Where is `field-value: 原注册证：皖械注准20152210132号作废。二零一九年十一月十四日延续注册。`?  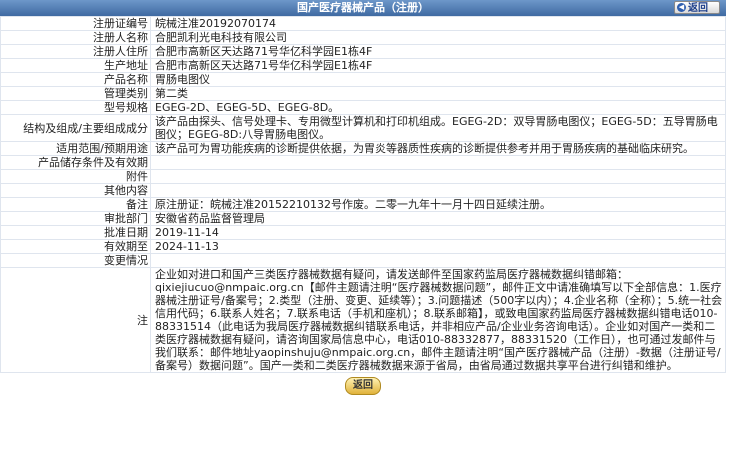 field-value: 原注册证：皖械注准20152210132号作废。二零一九年十一月十四日延续注册。 is located at coordinates (438, 204).